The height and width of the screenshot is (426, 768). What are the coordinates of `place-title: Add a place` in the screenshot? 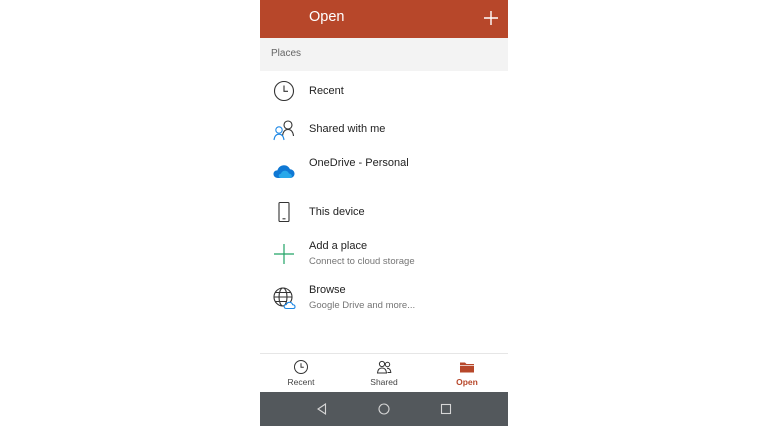 It's located at (338, 246).